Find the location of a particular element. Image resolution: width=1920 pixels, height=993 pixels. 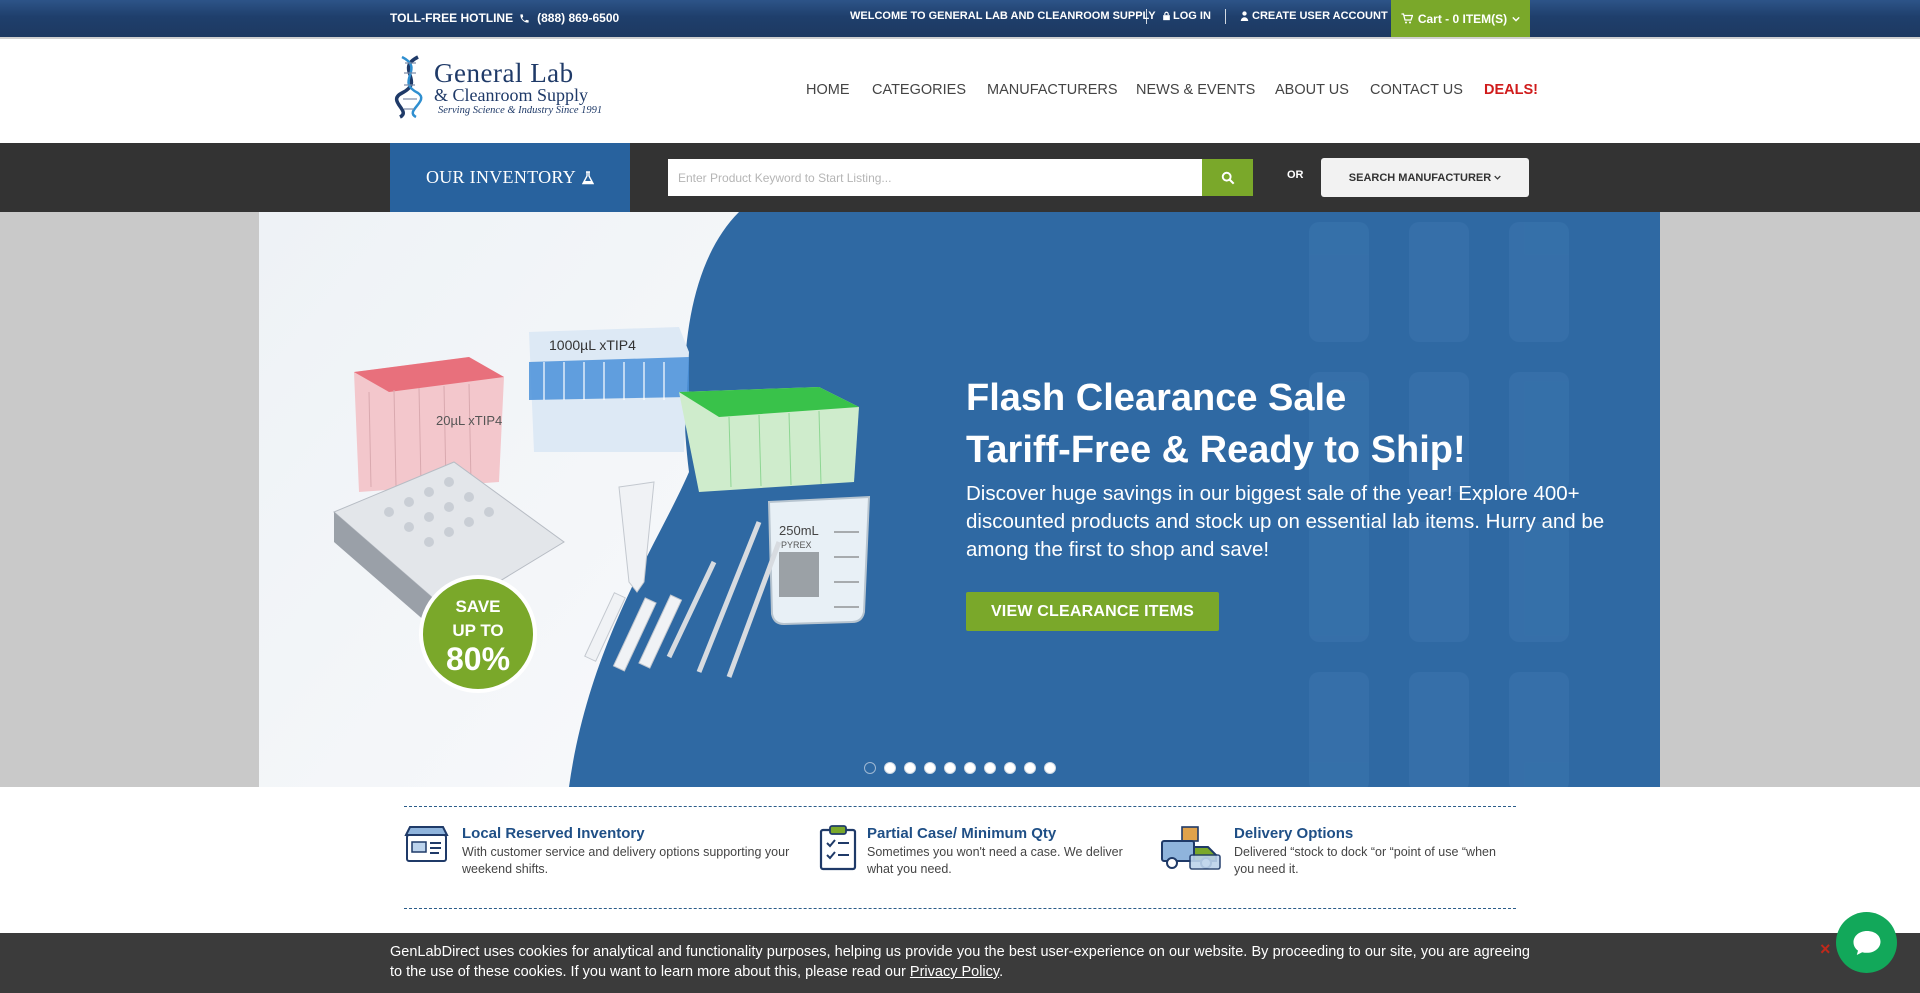

save-badge: SAVE UP TO 80% is located at coordinates (478, 634).